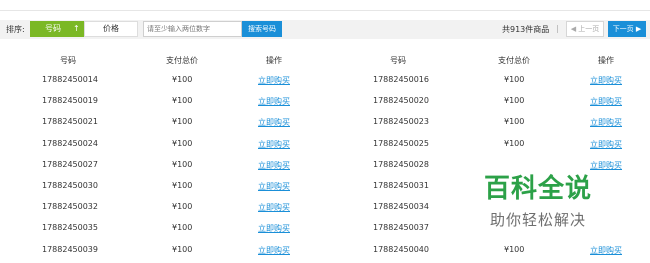 This screenshot has width=650, height=263. What do you see at coordinates (585, 29) in the screenshot?
I see `prev-page-button: ◀ 上一页` at bounding box center [585, 29].